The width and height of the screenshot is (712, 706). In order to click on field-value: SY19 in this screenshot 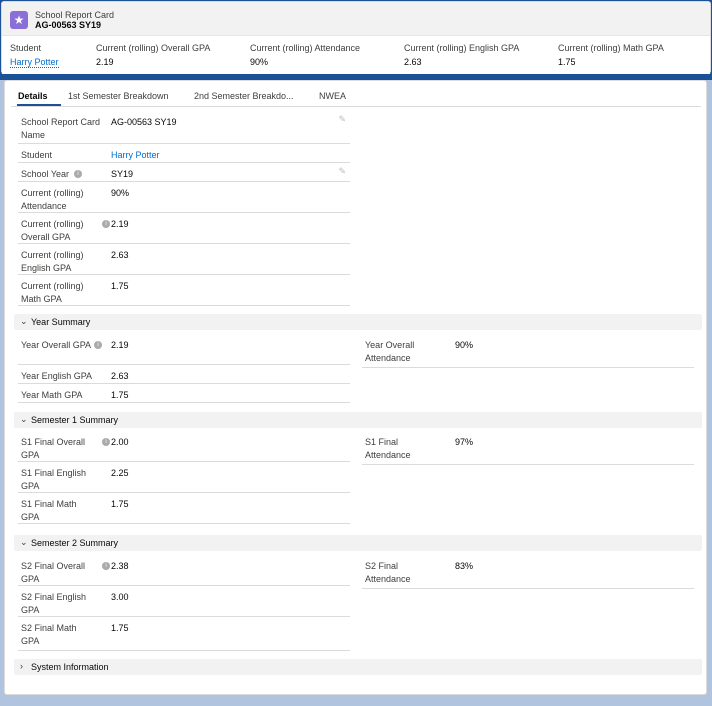, I will do `click(122, 174)`.